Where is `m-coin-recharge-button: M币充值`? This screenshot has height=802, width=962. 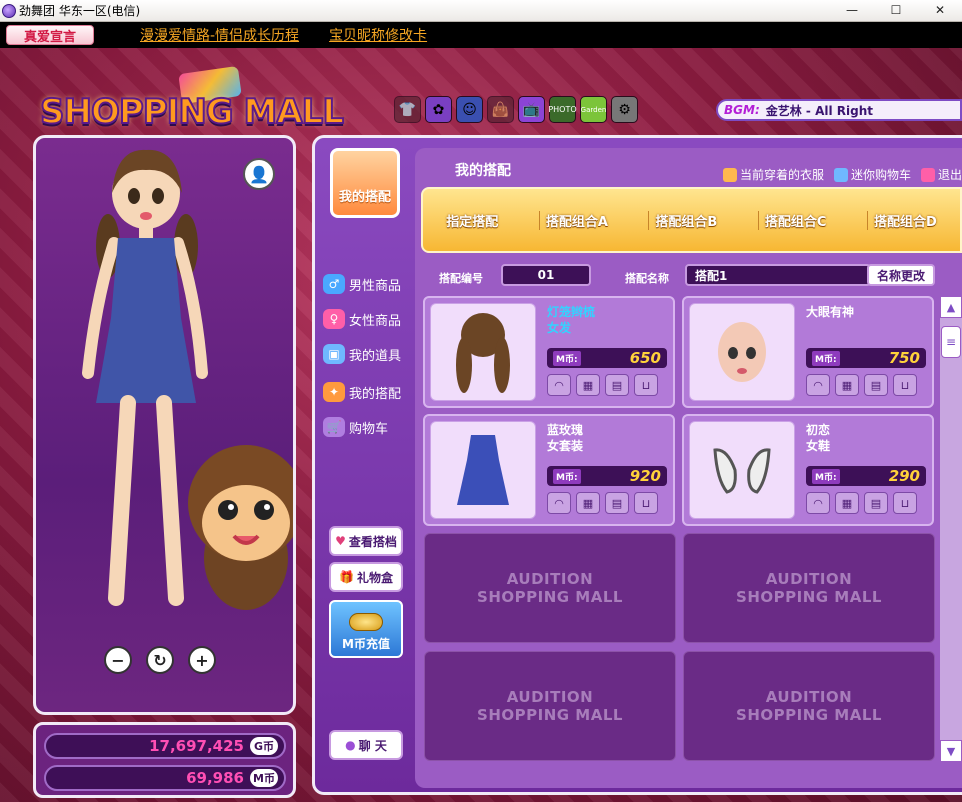
m-coin-recharge-button: M币充值 is located at coordinates (366, 629).